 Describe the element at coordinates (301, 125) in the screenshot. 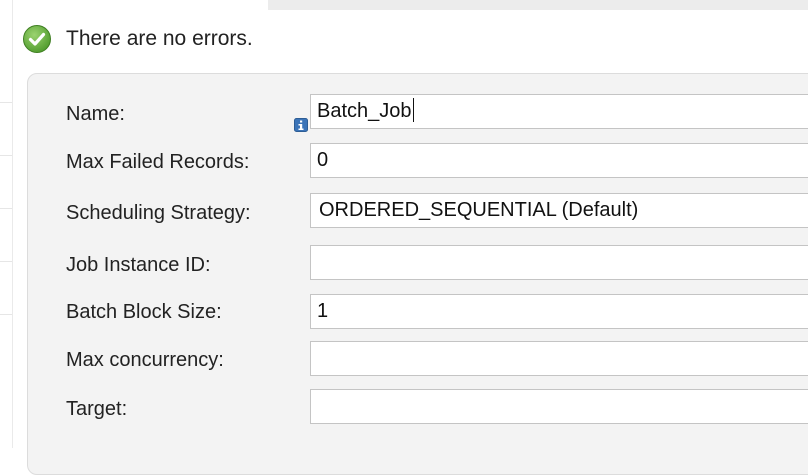

I see `info-icon` at that location.